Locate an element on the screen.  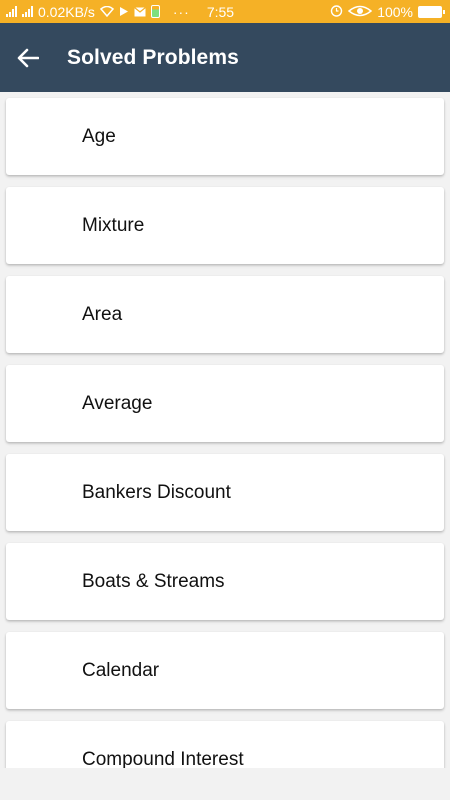
battery-icon is located at coordinates (431, 11).